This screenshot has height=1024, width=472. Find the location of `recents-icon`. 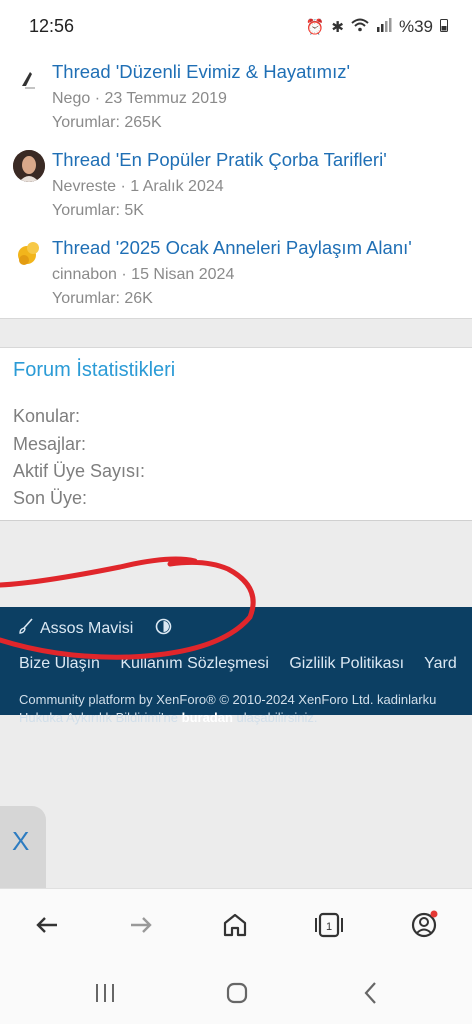

recents-icon is located at coordinates (105, 993).